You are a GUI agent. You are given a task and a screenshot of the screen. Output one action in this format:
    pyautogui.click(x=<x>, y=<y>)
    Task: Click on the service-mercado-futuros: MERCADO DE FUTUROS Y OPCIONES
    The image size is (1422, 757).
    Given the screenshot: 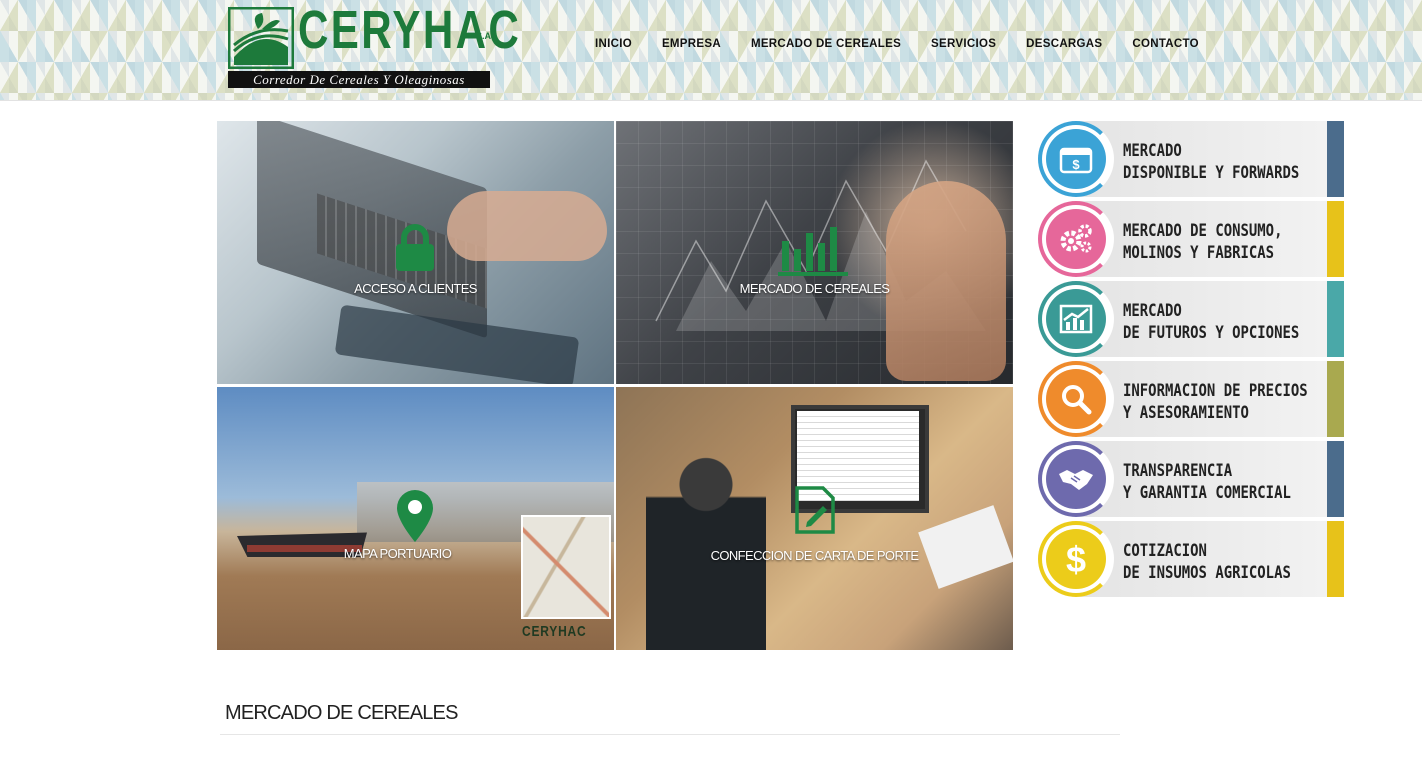 What is the action you would take?
    pyautogui.click(x=1191, y=319)
    